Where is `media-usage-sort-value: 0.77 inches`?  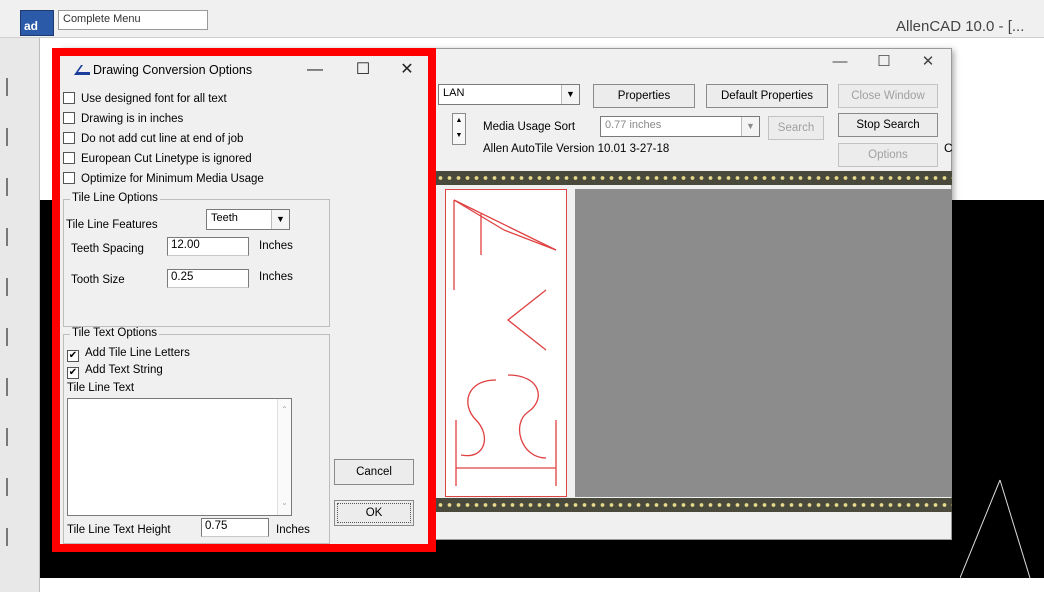
media-usage-sort-value: 0.77 inches is located at coordinates (633, 125).